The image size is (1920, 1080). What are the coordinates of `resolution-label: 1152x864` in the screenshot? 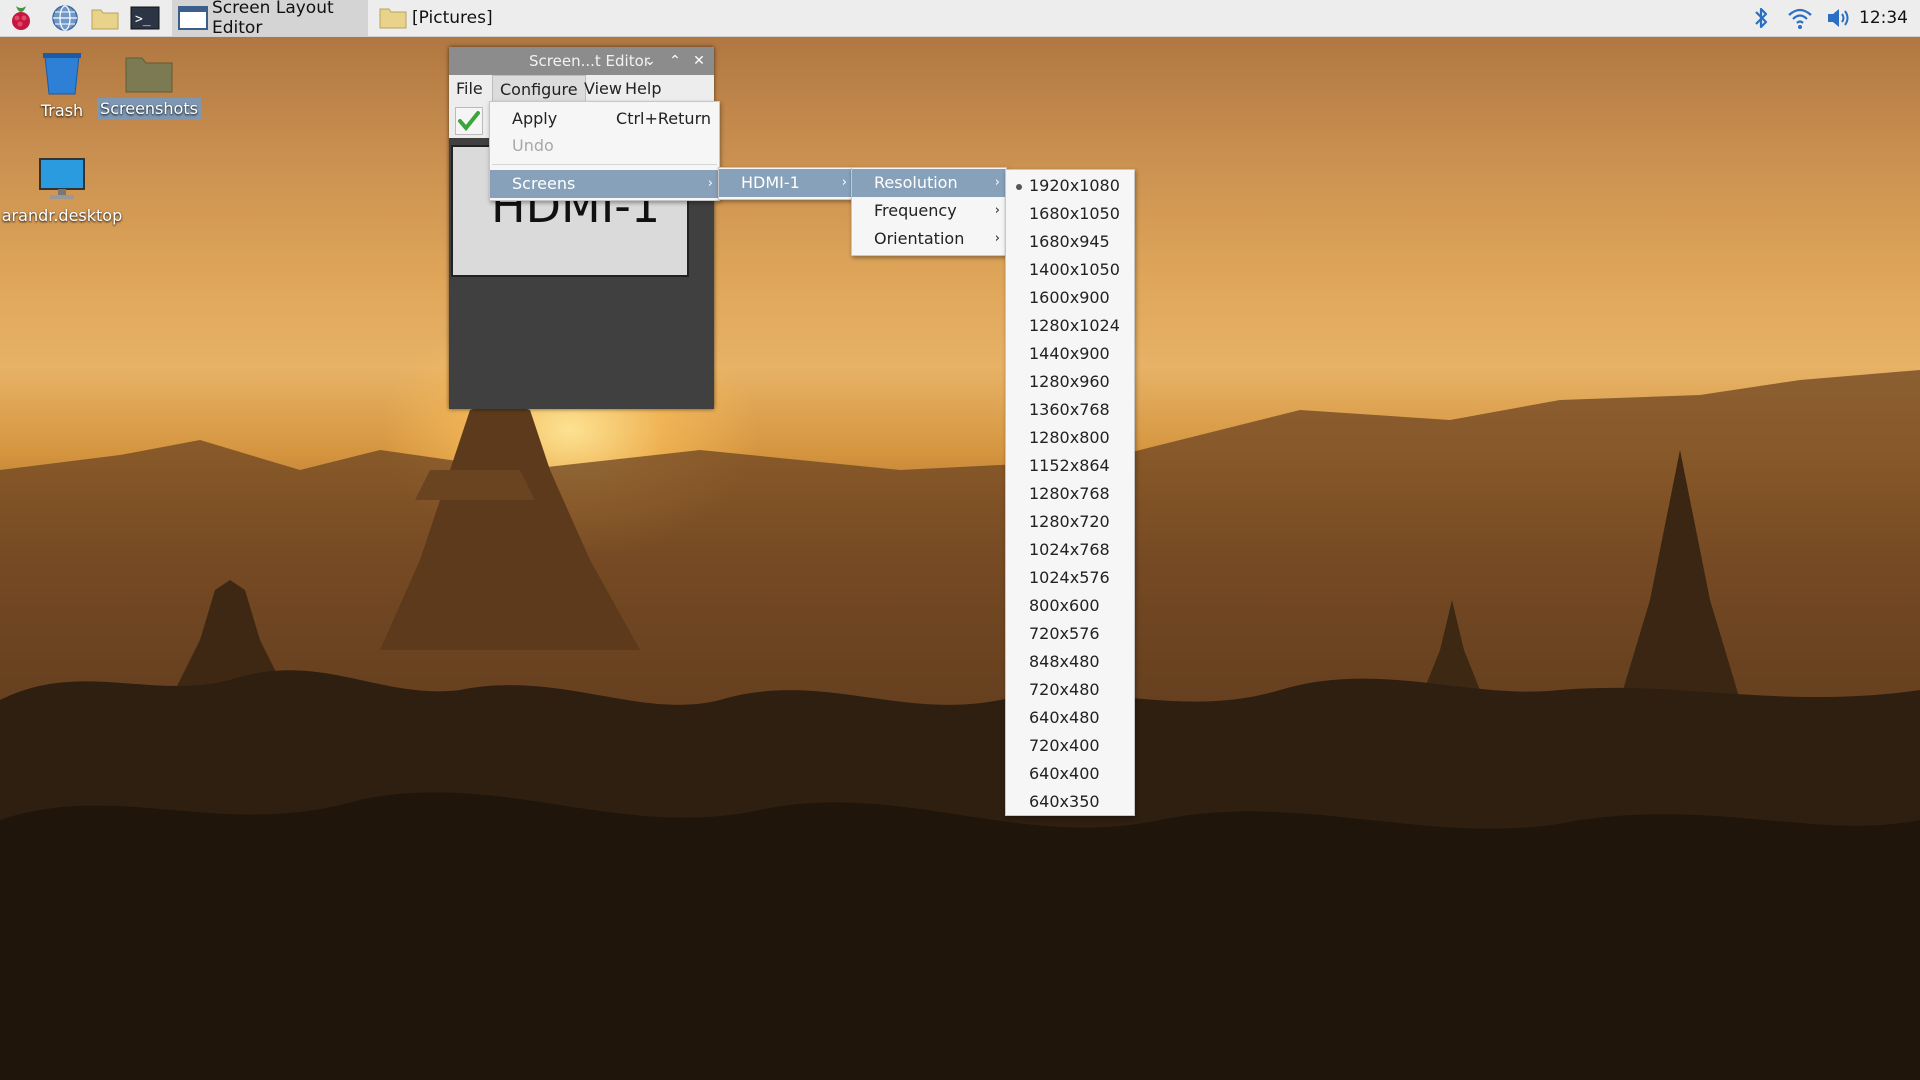 It's located at (1069, 465).